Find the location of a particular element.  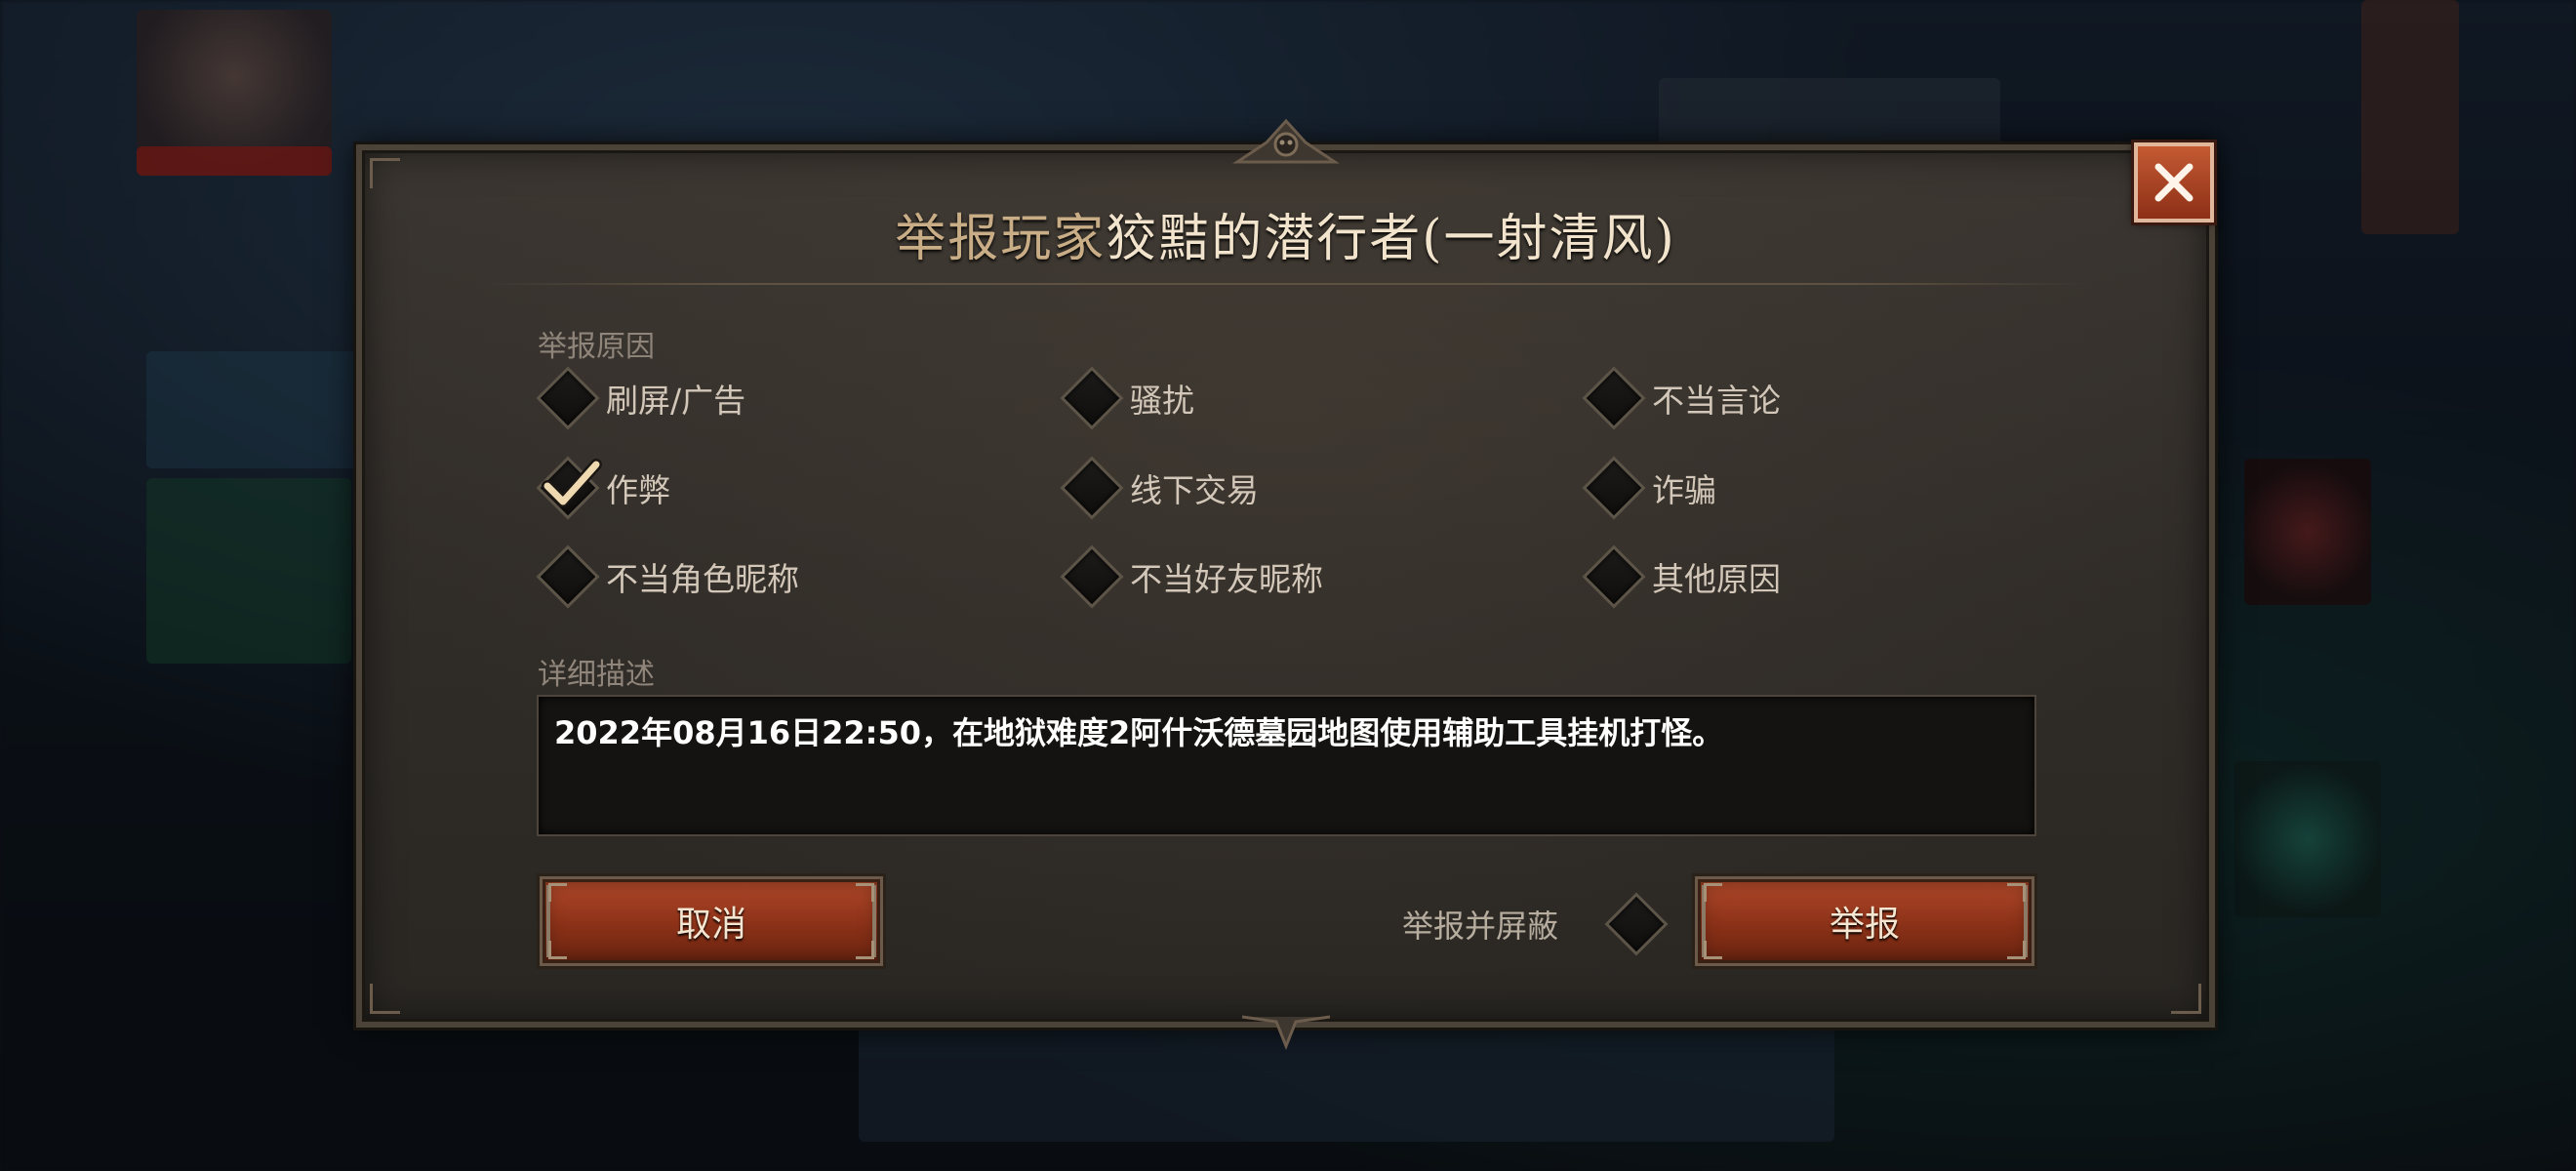

reason-option-inappropriate-friend-name: 不当好友昵称 is located at coordinates (1191, 577).